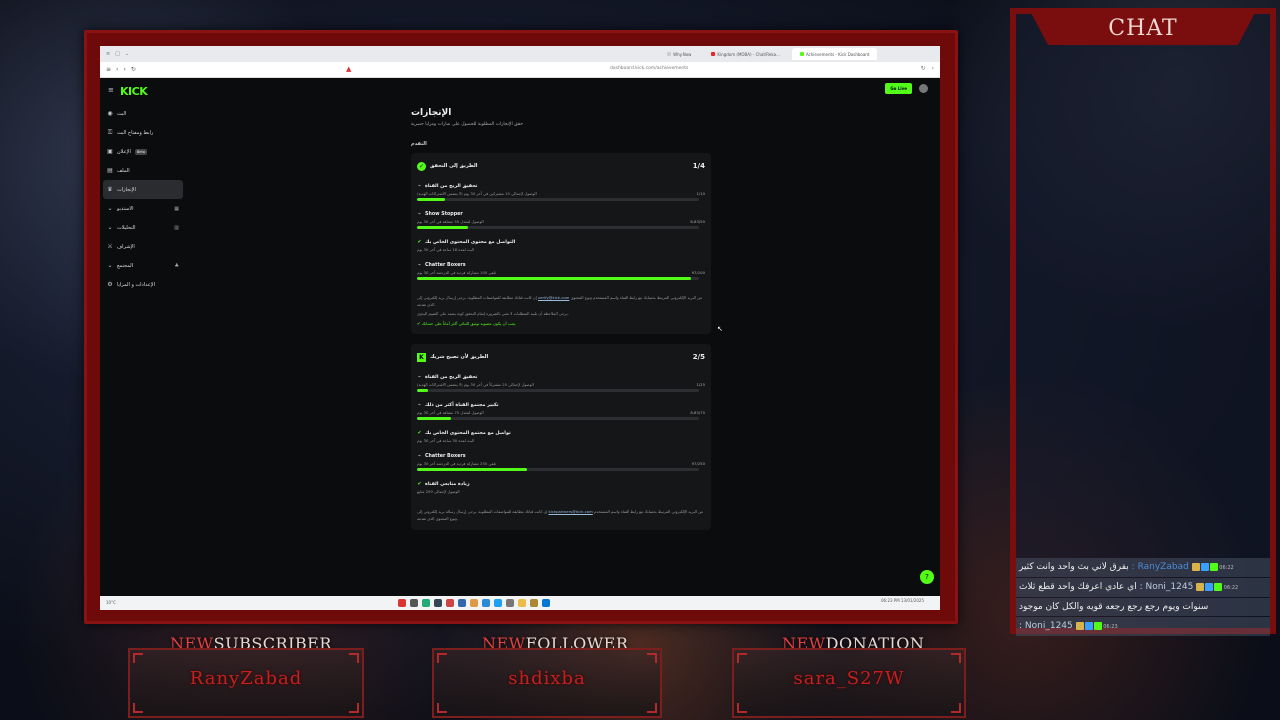 This screenshot has width=1280, height=720. What do you see at coordinates (143, 189) in the screenshot?
I see `sidebar-item-4: ♛ الإنجازات` at bounding box center [143, 189].